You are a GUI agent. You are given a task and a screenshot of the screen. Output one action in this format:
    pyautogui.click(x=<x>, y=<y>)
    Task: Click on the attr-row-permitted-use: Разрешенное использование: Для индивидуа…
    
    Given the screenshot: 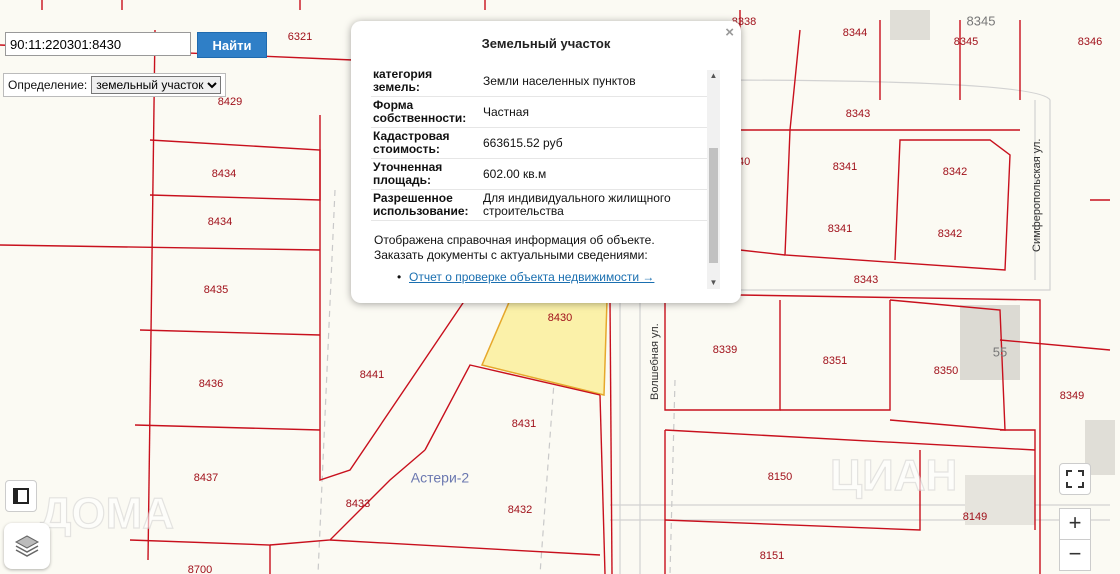 What is the action you would take?
    pyautogui.click(x=539, y=205)
    